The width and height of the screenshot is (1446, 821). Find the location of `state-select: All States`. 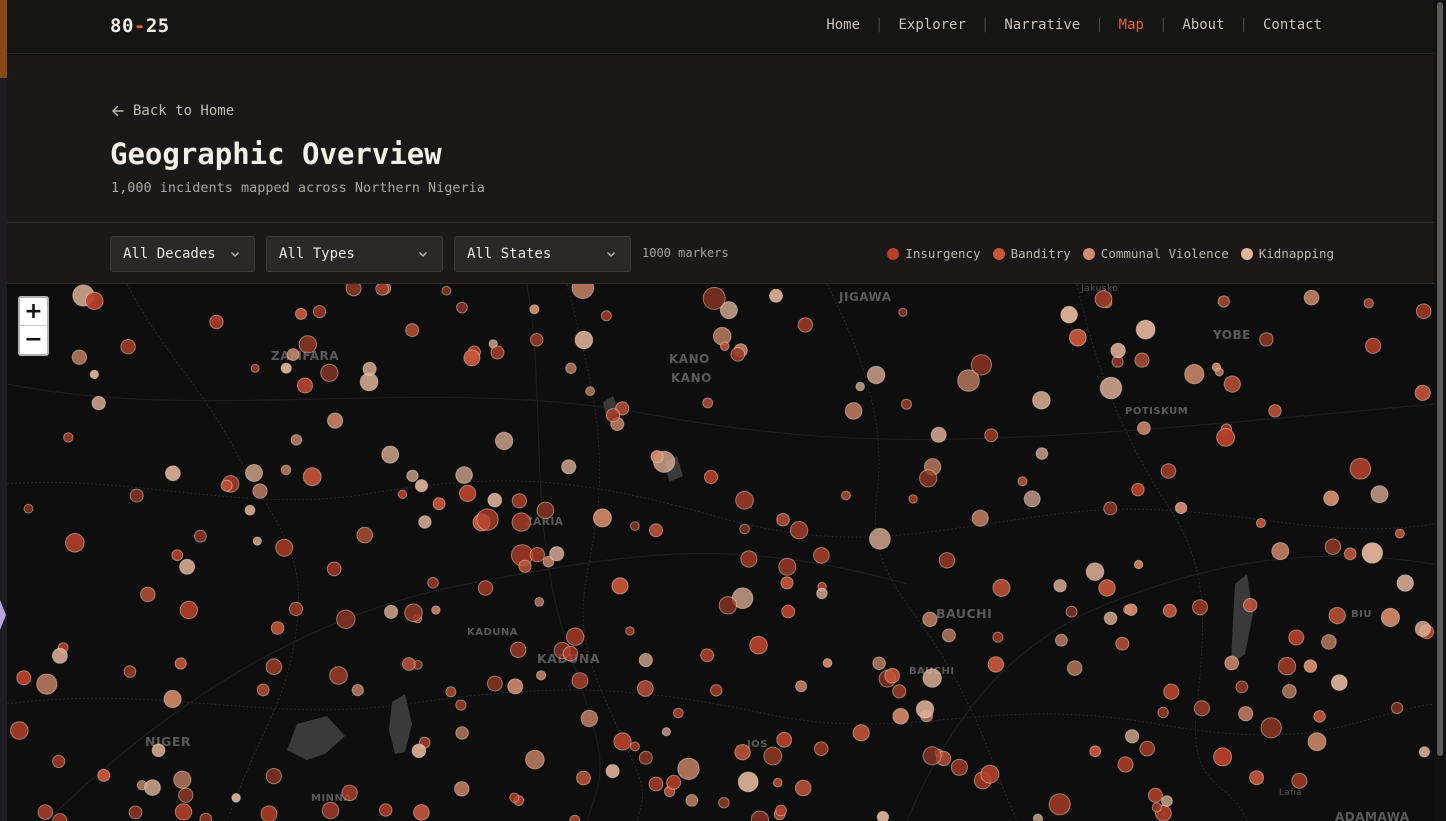

state-select: All States is located at coordinates (542, 254).